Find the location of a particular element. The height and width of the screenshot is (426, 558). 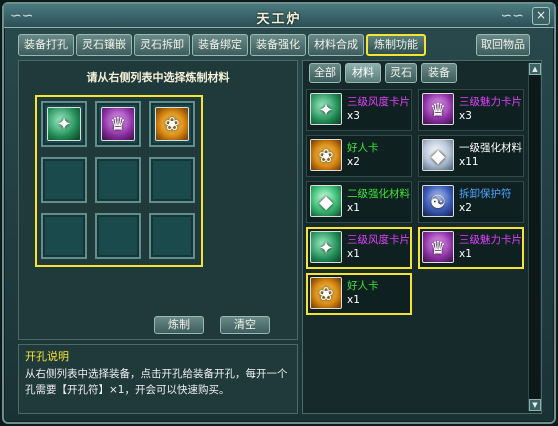

material-slot: ❀ is located at coordinates (172, 124).